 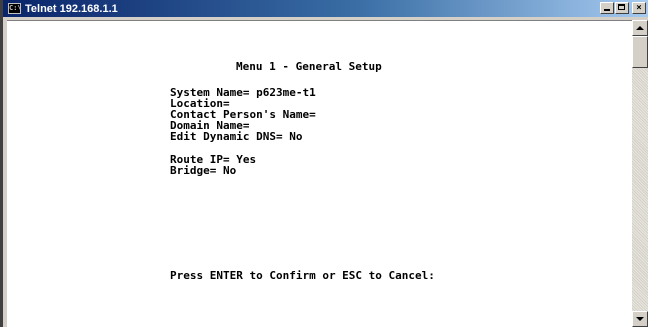 I want to click on arrow-down-icon, so click(x=640, y=319).